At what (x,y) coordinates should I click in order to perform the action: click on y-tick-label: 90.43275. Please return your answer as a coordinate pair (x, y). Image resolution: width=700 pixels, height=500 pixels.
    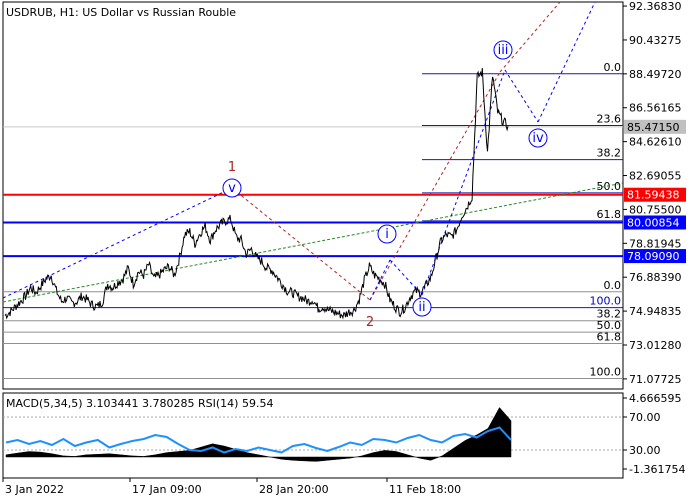
    Looking at the image, I should click on (655, 40).